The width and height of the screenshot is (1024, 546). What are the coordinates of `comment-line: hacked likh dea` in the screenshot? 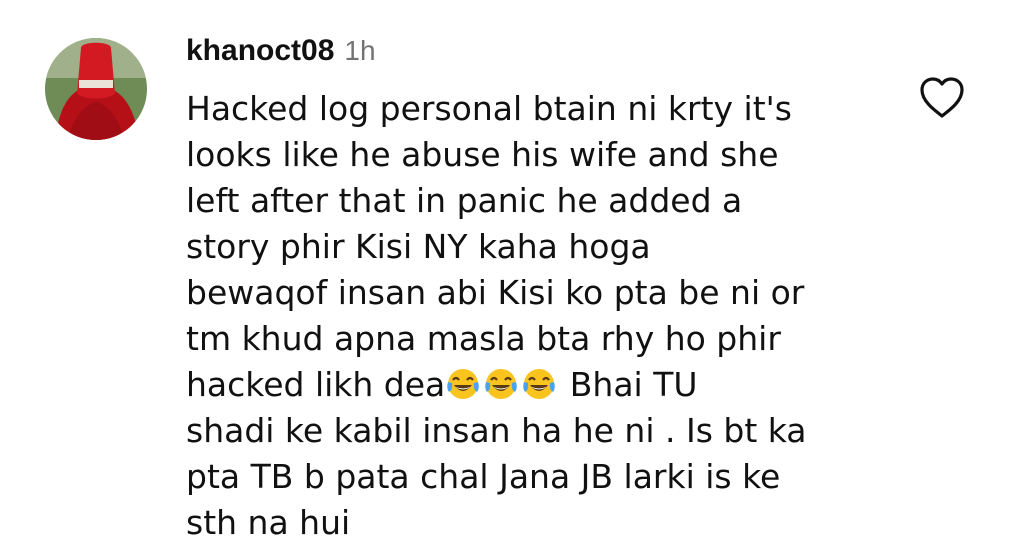 It's located at (316, 384).